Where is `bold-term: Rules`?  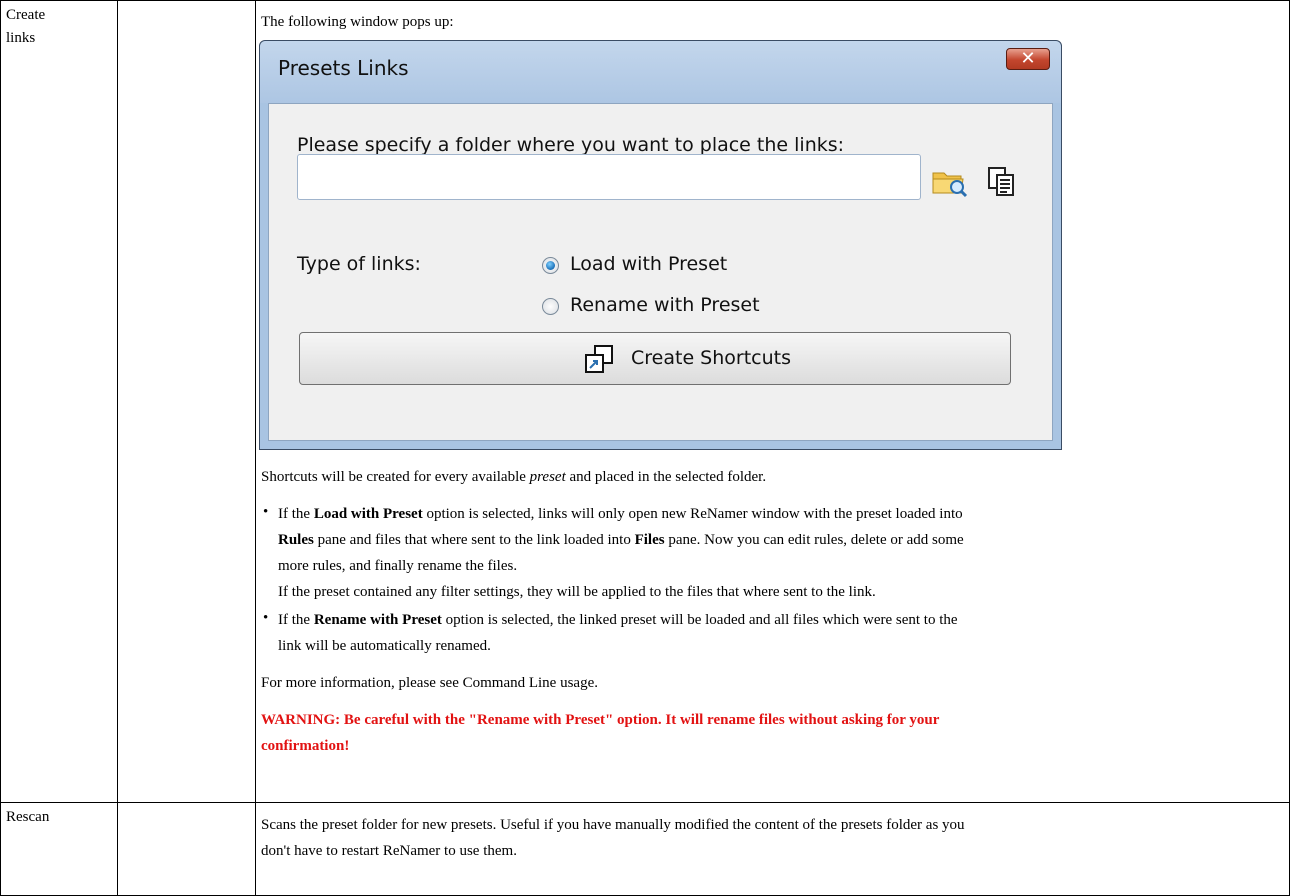
bold-term: Rules is located at coordinates (296, 540).